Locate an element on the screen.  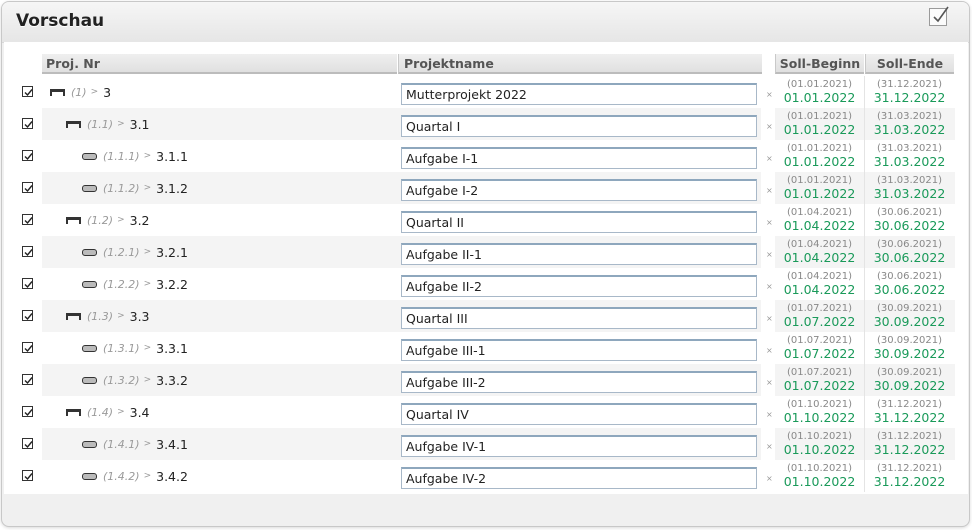
tree-node: (1.2.1) >3.2.1 is located at coordinates (135, 252).